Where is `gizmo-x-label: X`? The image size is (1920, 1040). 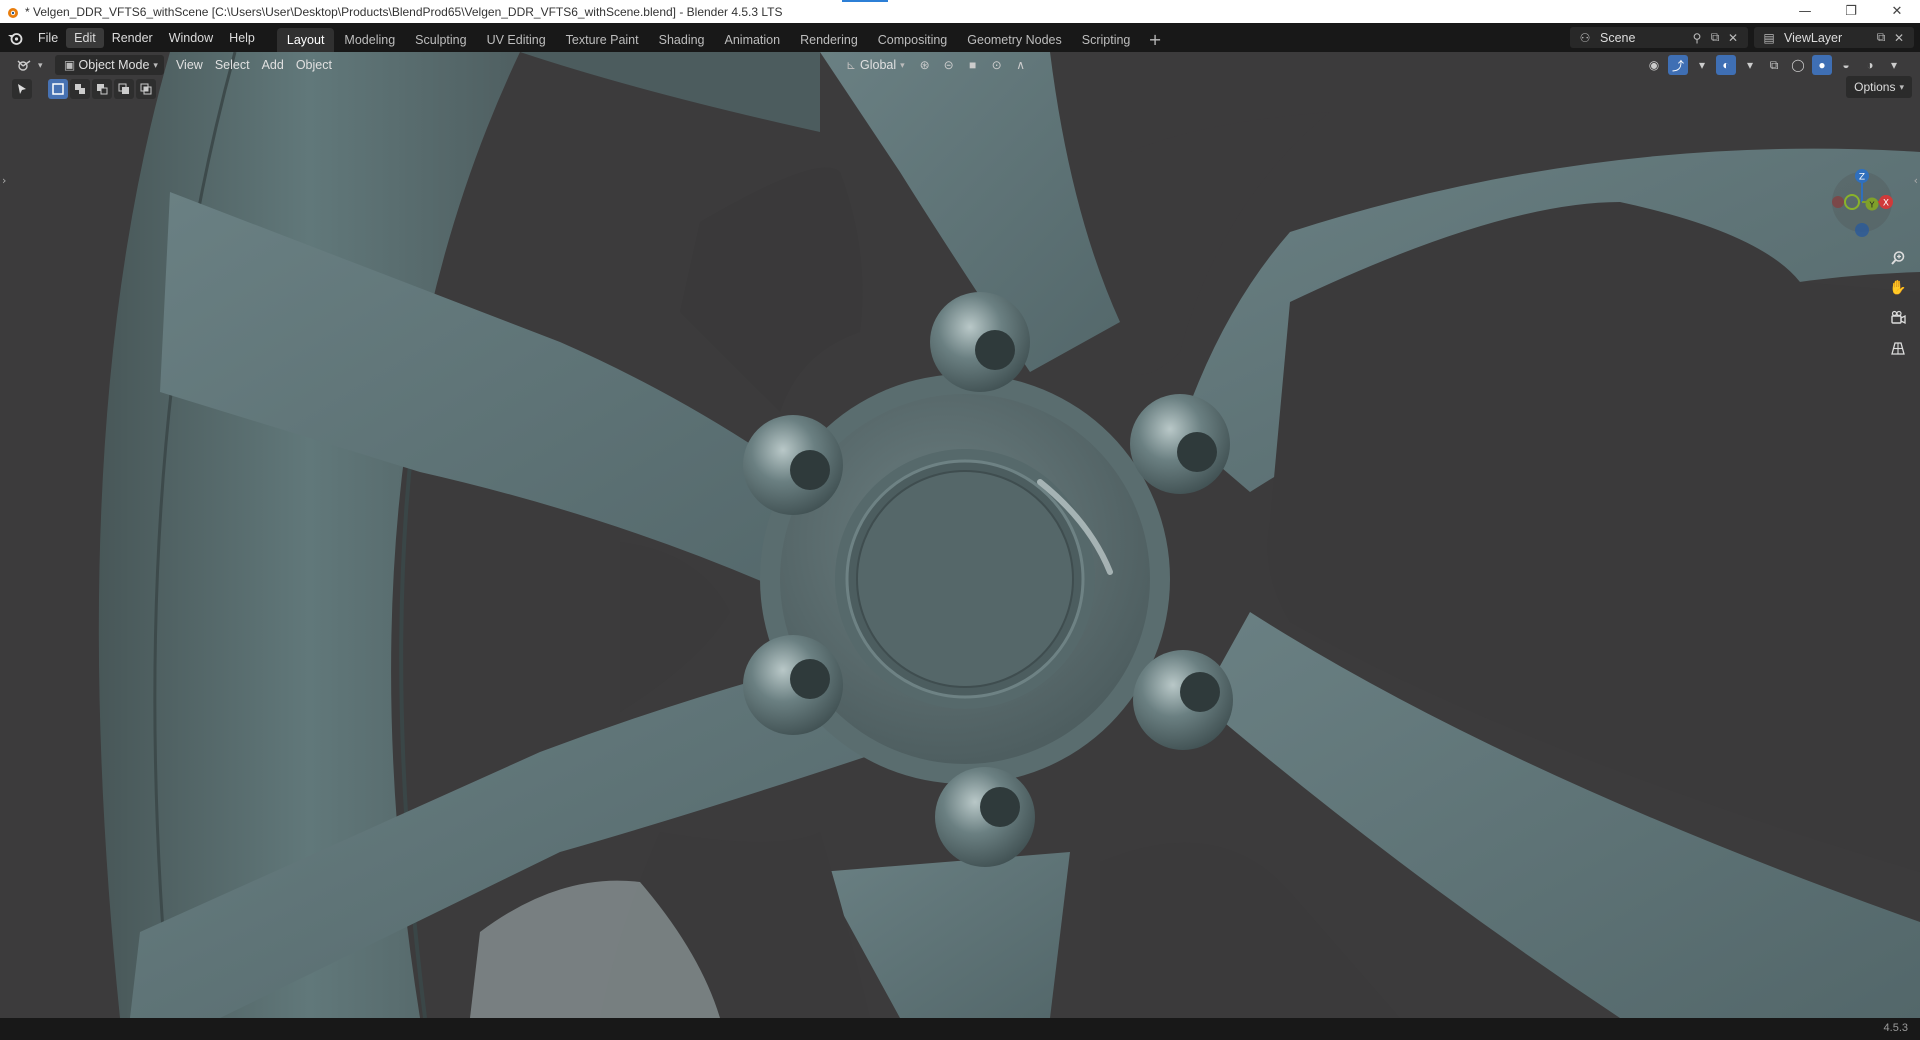
gizmo-x-label: X is located at coordinates (1886, 204).